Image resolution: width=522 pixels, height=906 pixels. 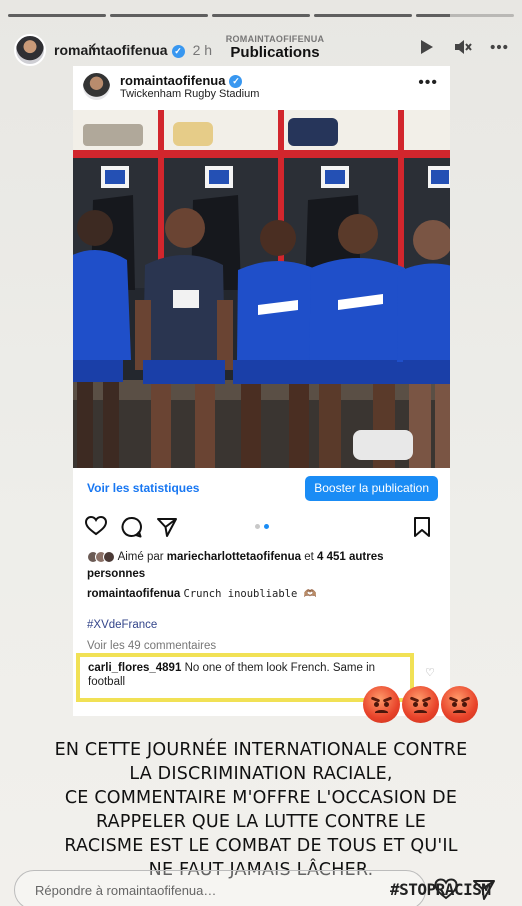 I want to click on play-icon, so click(x=427, y=47).